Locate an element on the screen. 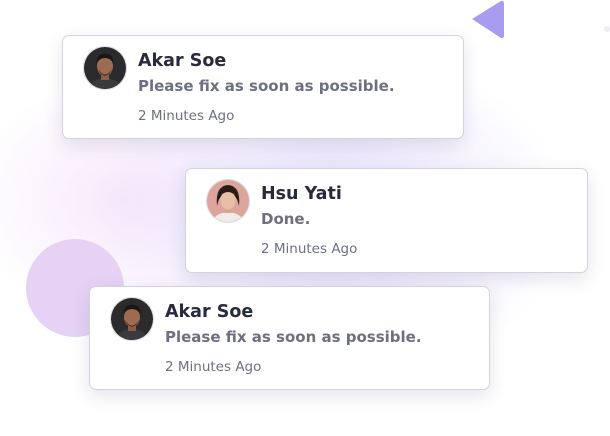 This screenshot has height=436, width=610. decorative-dot is located at coordinates (607, 29).